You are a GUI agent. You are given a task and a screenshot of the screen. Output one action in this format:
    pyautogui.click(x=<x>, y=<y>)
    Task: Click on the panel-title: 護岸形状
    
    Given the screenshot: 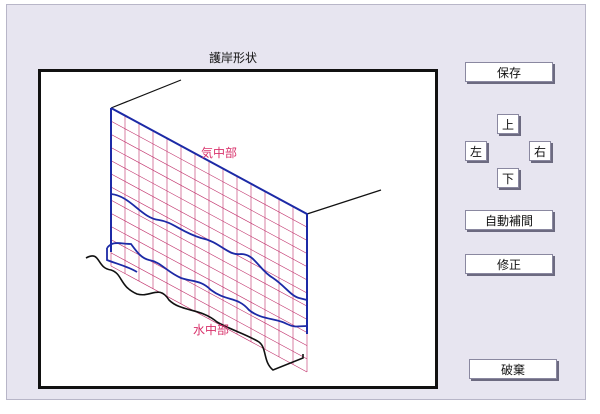 What is the action you would take?
    pyautogui.click(x=232, y=58)
    